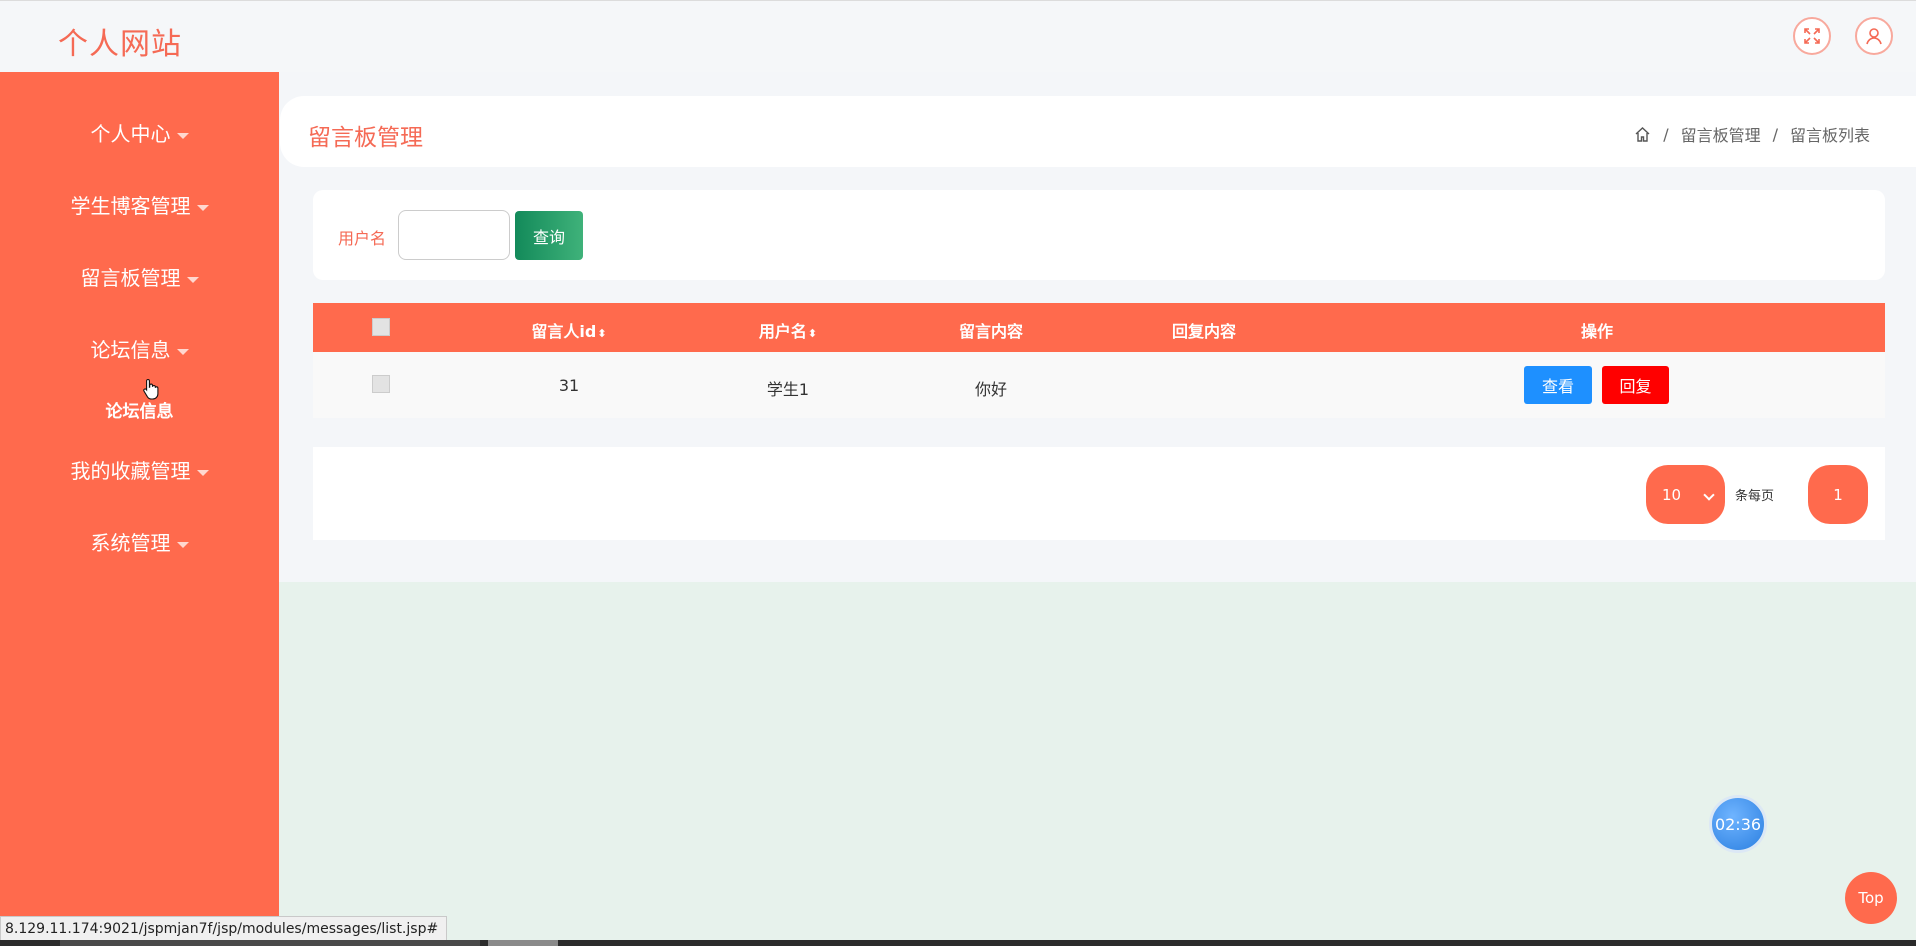 The image size is (1916, 946). I want to click on view-button: 查看, so click(1558, 385).